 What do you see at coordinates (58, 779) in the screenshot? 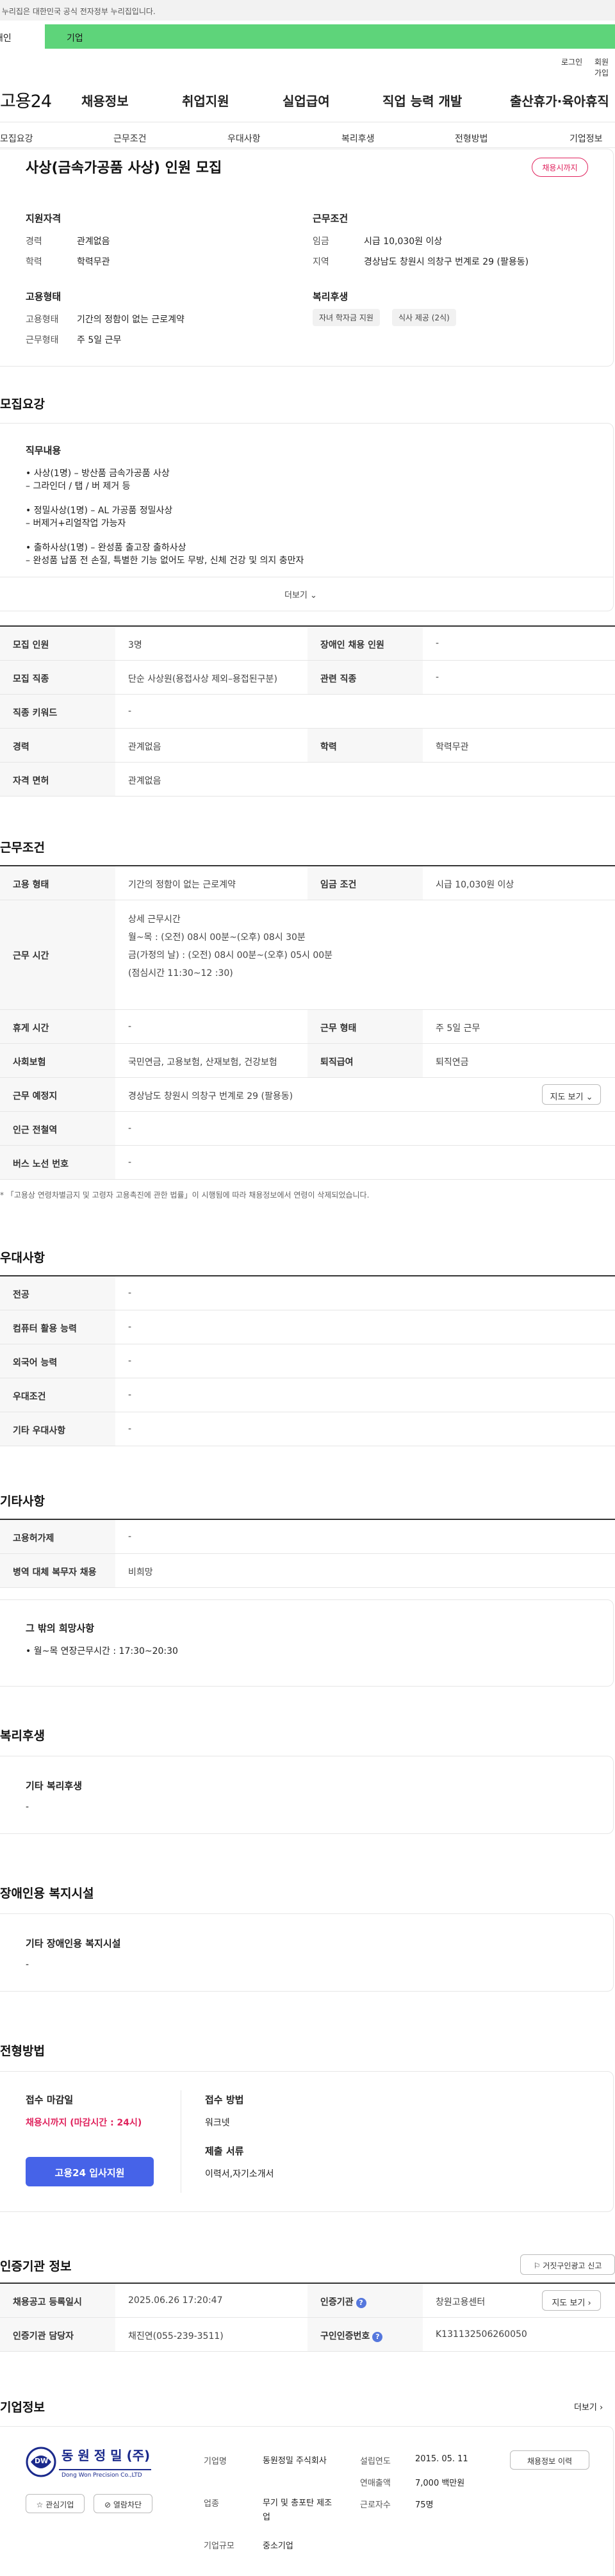
I see `th-license: 자격 면허` at bounding box center [58, 779].